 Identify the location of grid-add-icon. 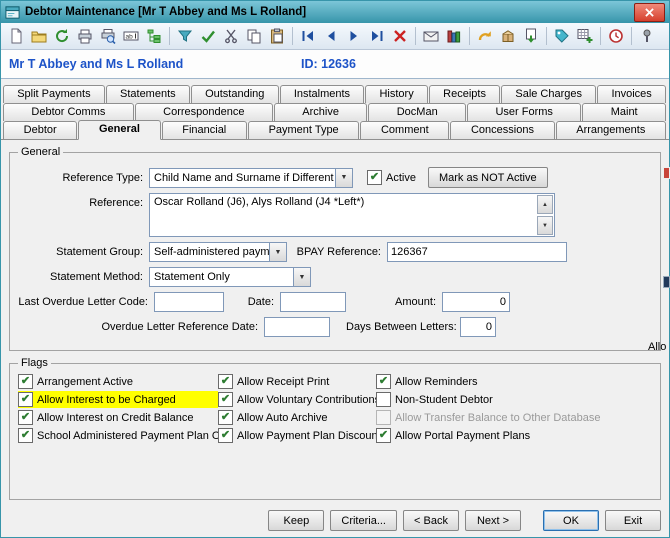
(585, 36).